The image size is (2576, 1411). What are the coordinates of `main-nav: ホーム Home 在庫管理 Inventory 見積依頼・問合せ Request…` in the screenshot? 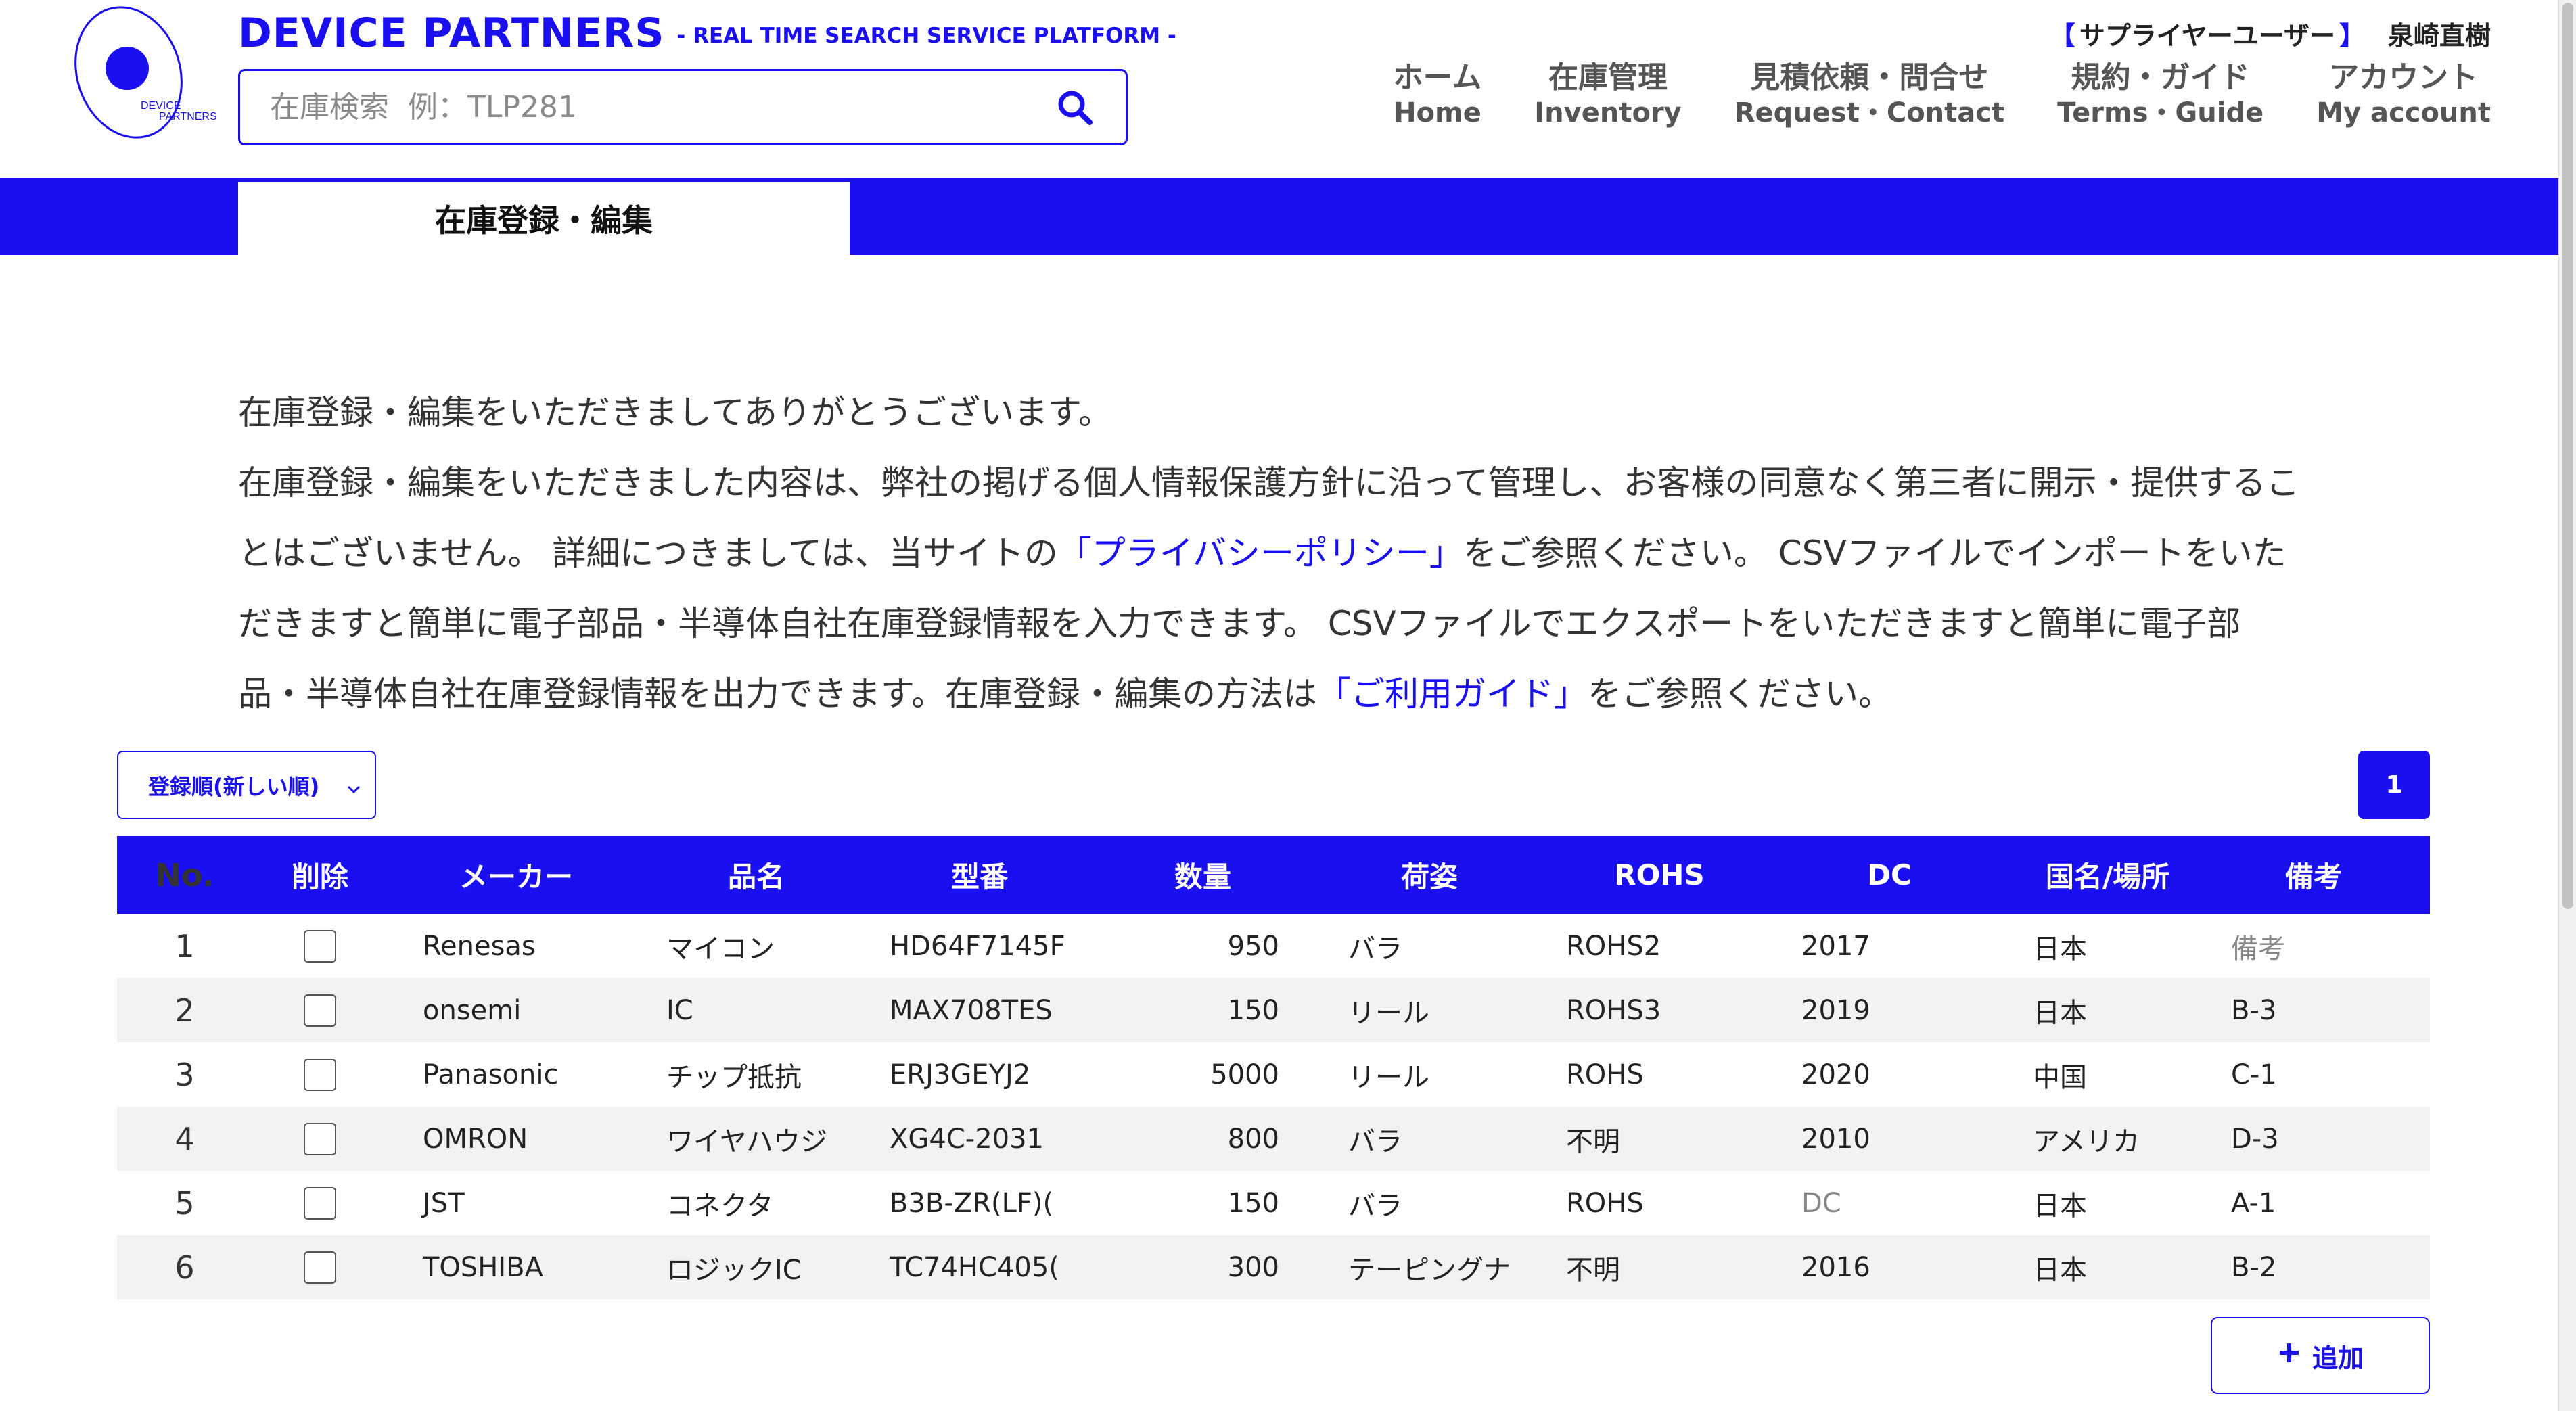 It's located at (1942, 95).